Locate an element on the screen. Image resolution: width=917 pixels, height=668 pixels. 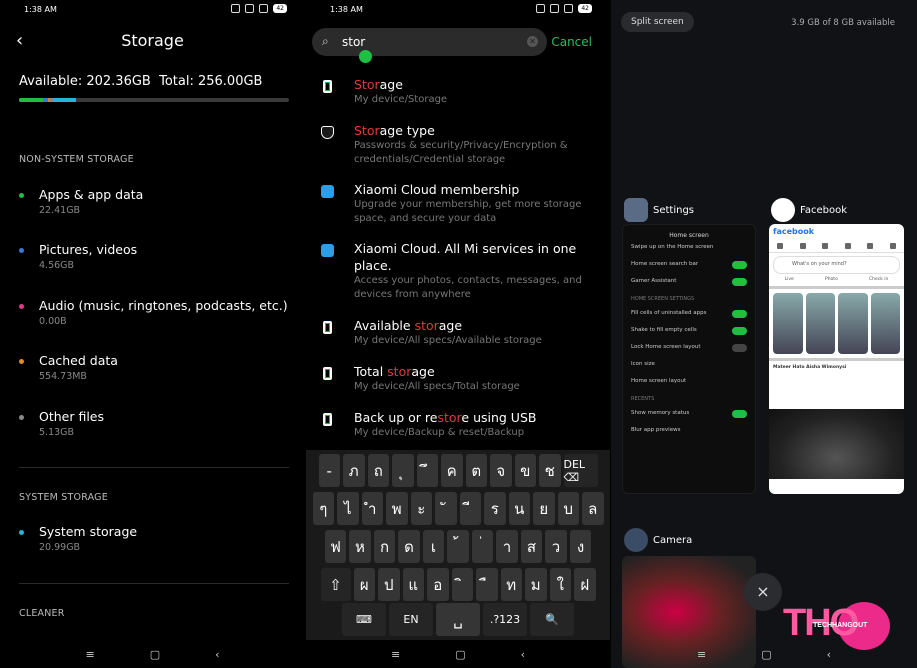
storage-item-name: System storage is located at coordinates (88, 531).